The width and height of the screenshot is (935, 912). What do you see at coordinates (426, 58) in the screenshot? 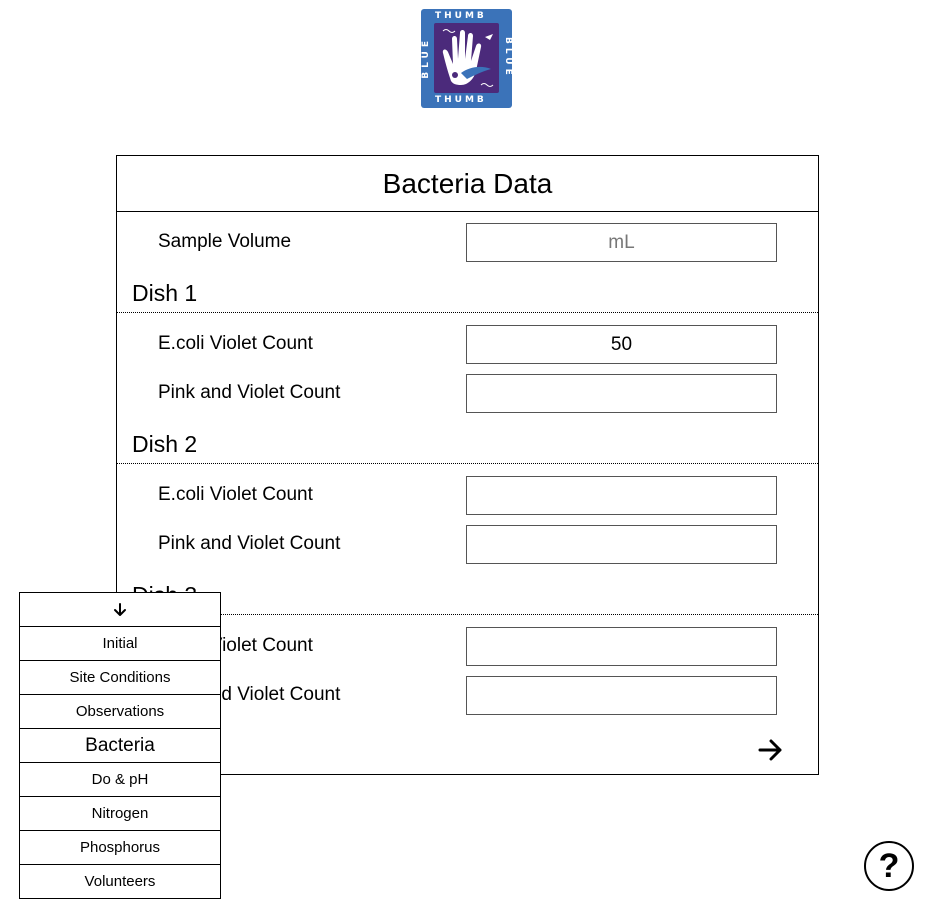
I see `logo-left-text: BLUE` at bounding box center [426, 58].